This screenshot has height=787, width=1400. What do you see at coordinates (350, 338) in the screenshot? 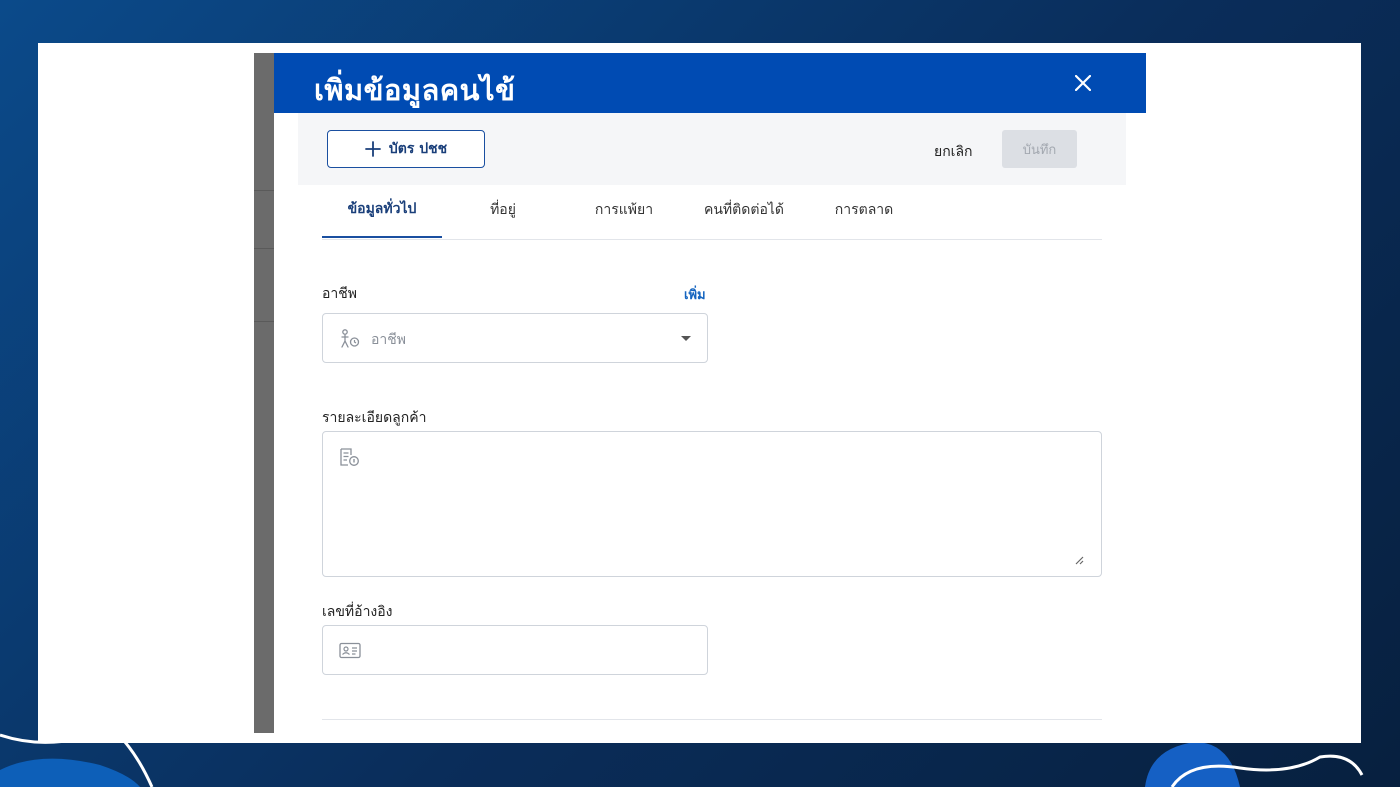
I see `person-occupation-icon` at bounding box center [350, 338].